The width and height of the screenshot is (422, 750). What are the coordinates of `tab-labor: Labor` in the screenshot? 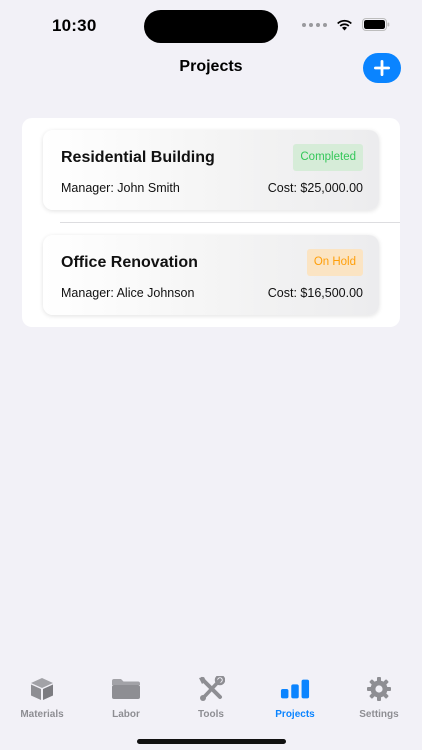 It's located at (126, 701).